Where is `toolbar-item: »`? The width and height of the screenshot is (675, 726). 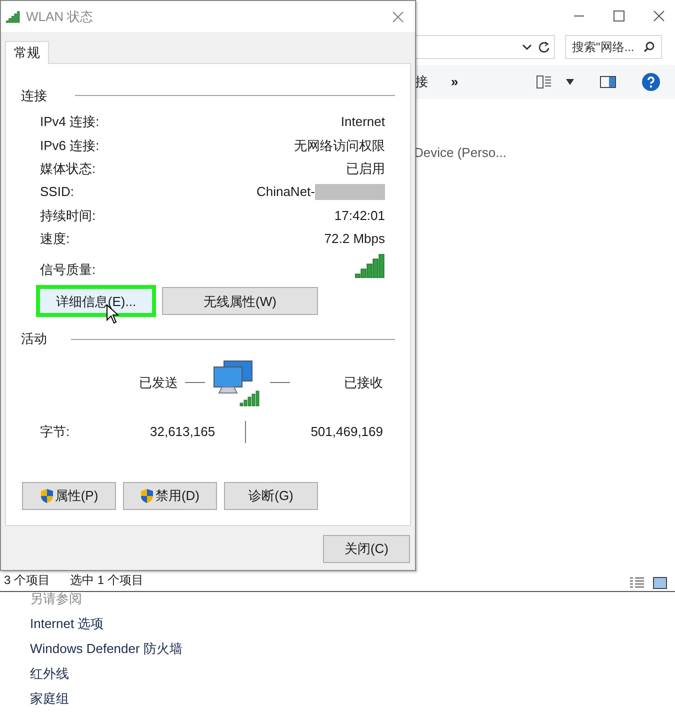
toolbar-item: » is located at coordinates (454, 82).